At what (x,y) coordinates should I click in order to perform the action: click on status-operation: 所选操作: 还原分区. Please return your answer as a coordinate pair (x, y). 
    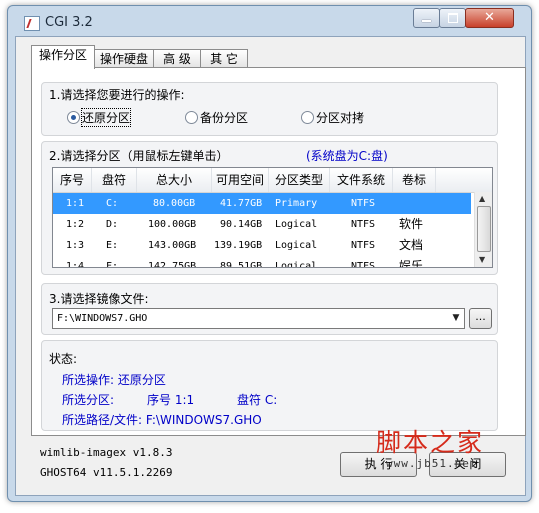
    Looking at the image, I should click on (114, 380).